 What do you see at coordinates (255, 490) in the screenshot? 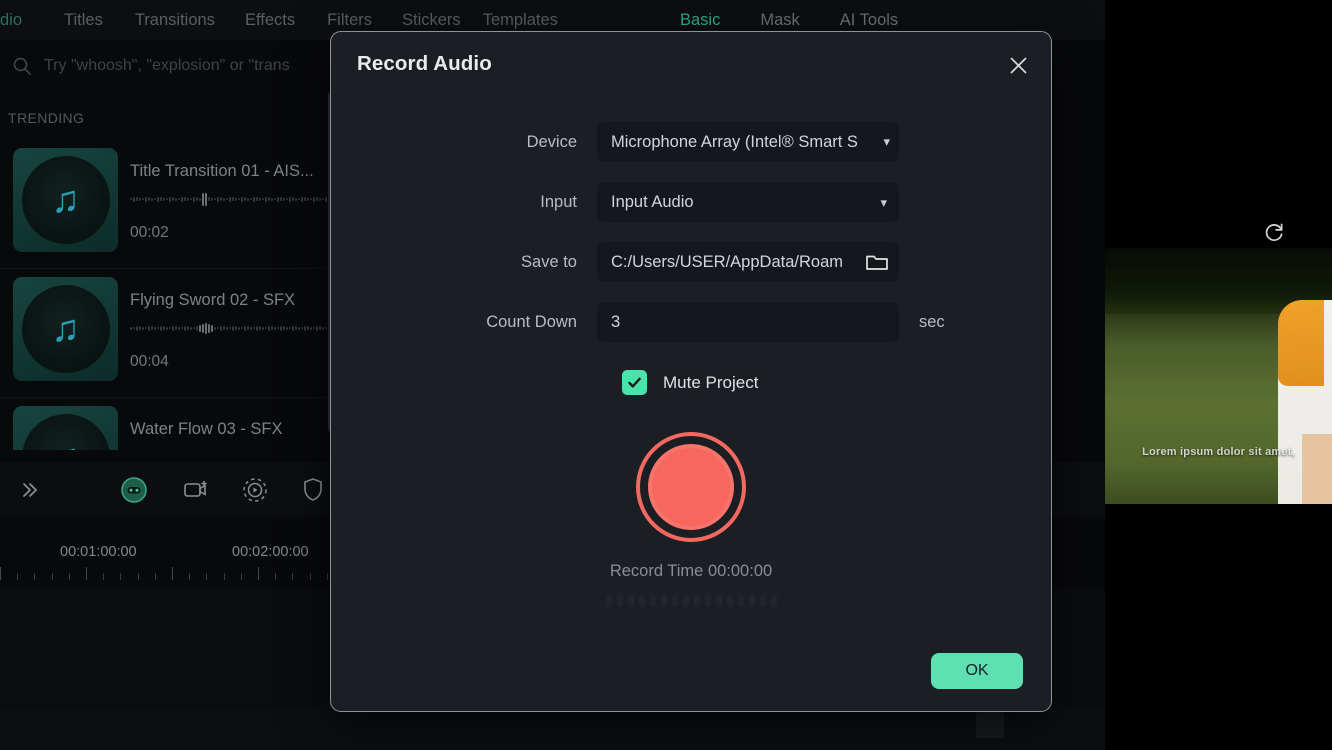
I see `play-circle-icon` at bounding box center [255, 490].